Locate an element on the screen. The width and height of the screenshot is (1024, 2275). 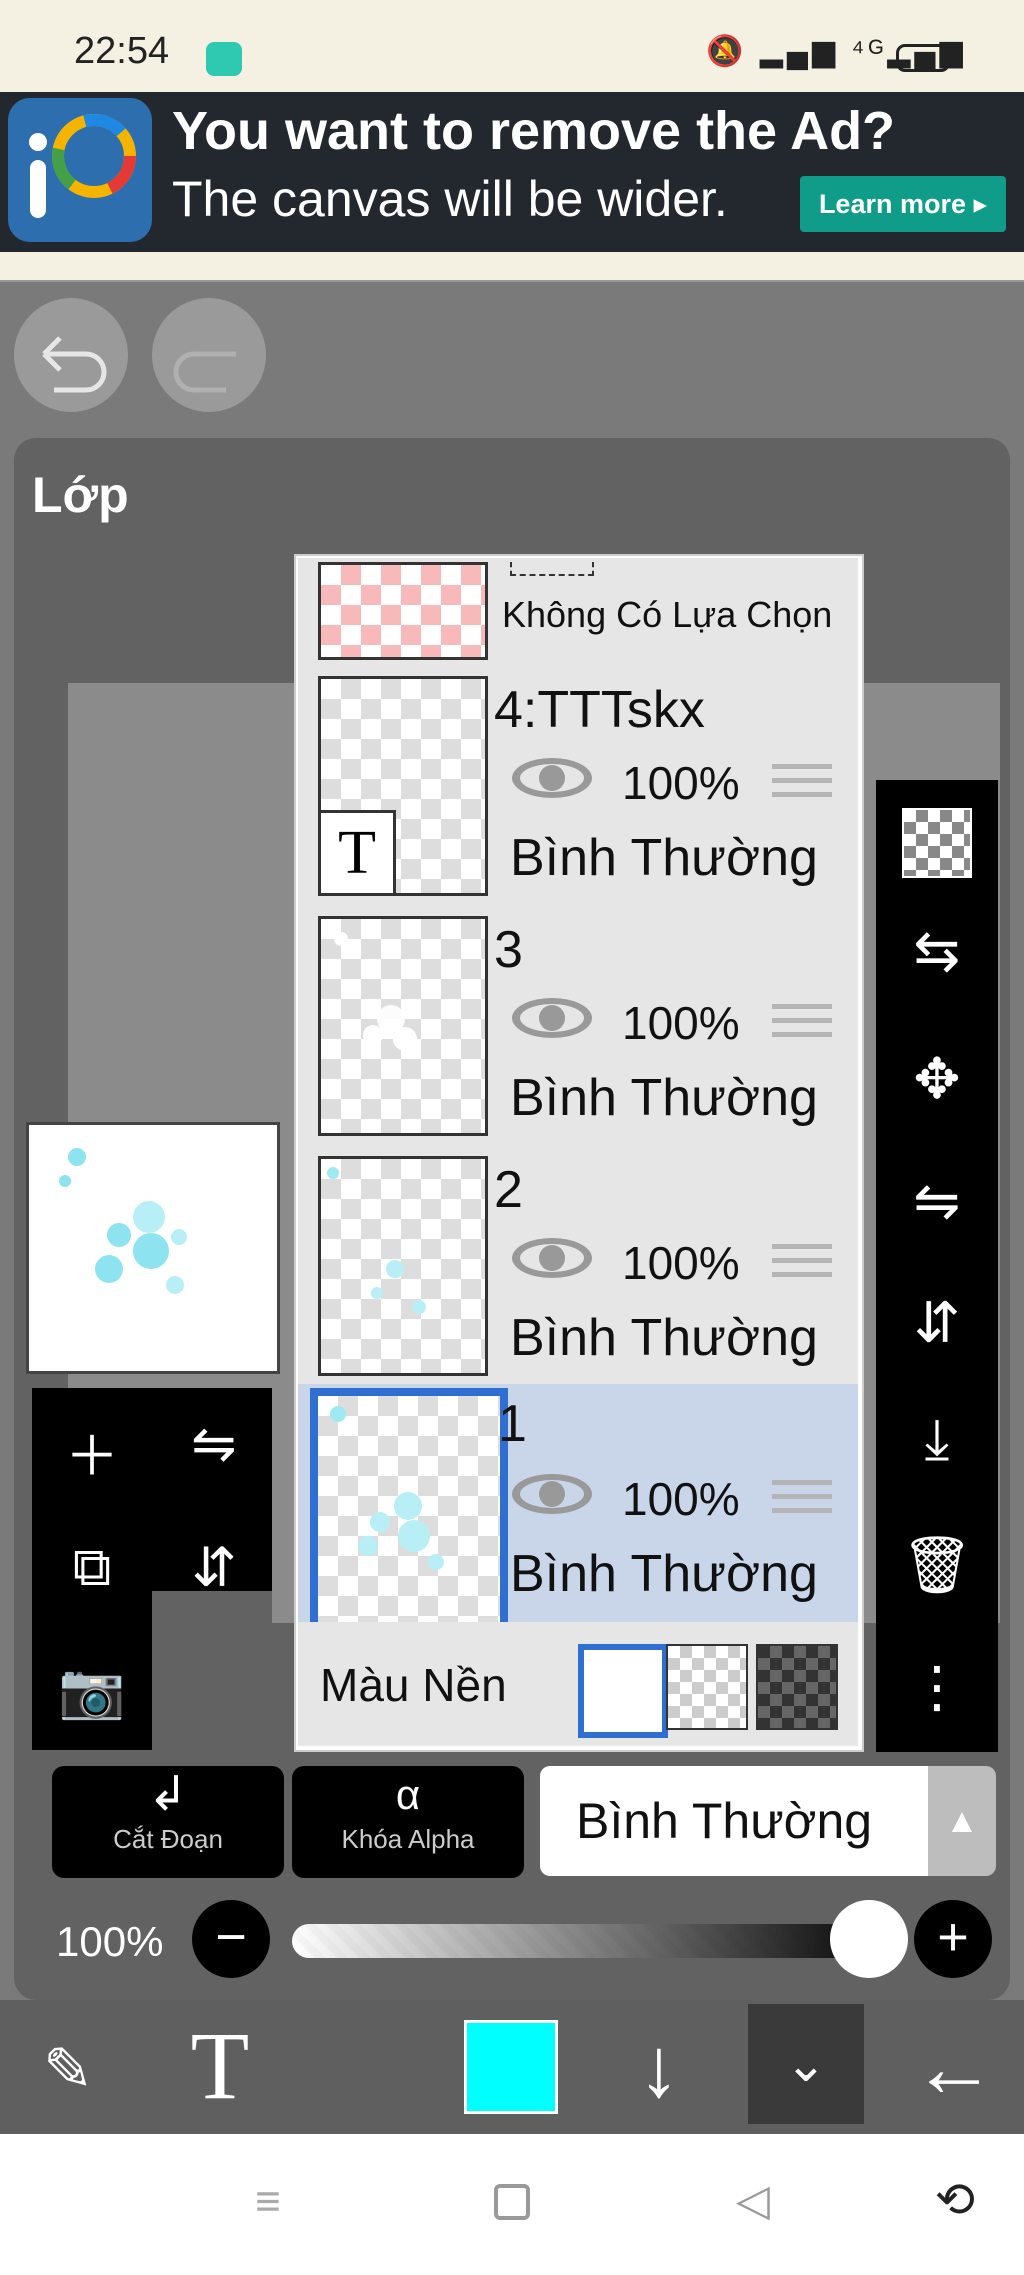
current-color is located at coordinates (511, 2067).